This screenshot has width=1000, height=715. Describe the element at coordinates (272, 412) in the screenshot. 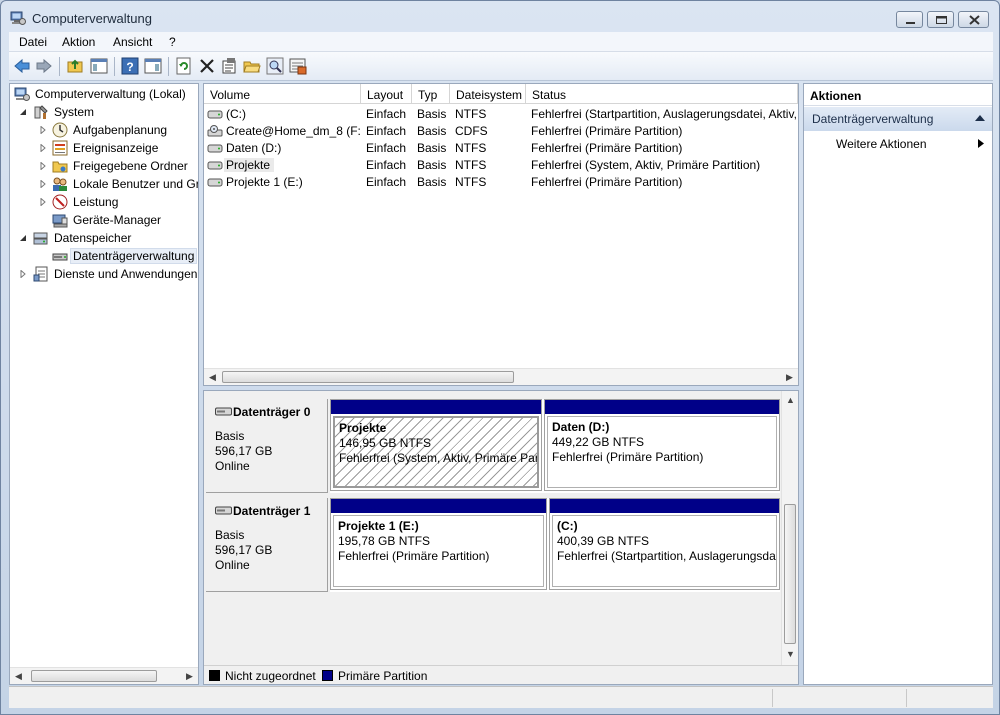

I see `disk-0-name: Datenträger 0` at that location.